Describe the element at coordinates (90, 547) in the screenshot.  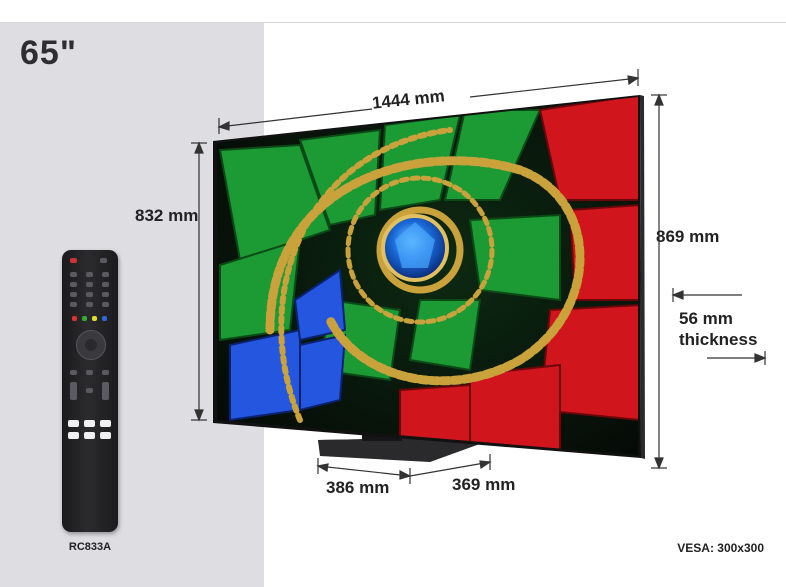
I see `remote-model-label: RC833A` at that location.